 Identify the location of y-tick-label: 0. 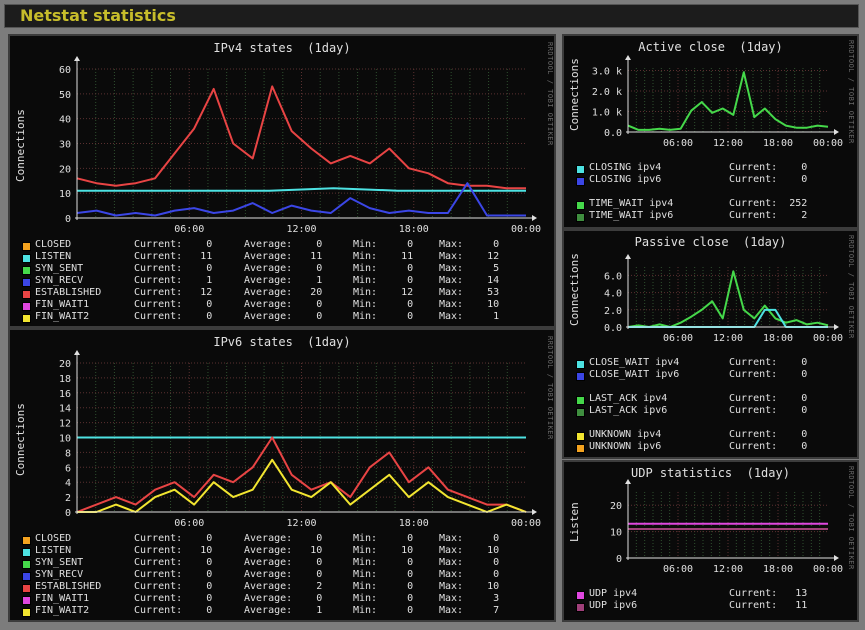
(68, 513).